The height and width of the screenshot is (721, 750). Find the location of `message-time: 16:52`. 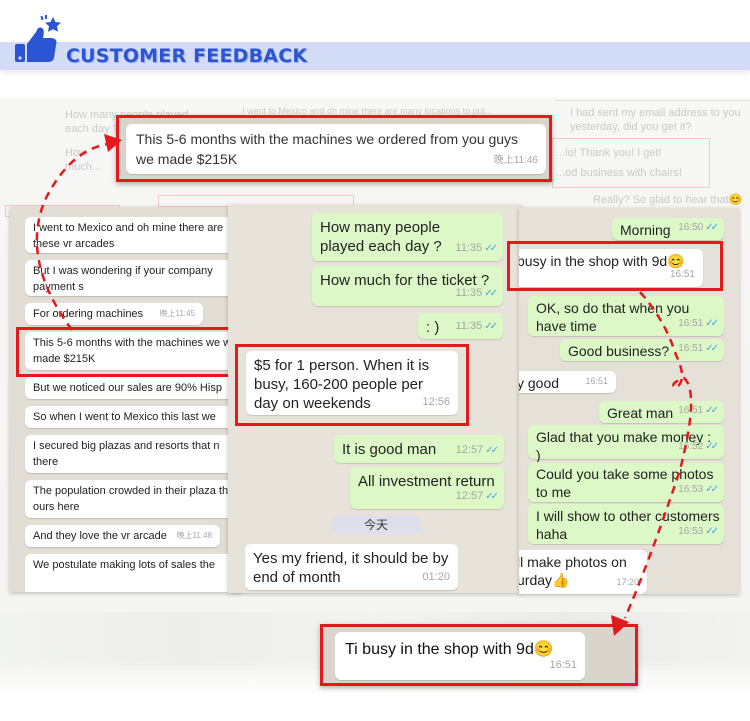

message-time: 16:52 is located at coordinates (691, 446).